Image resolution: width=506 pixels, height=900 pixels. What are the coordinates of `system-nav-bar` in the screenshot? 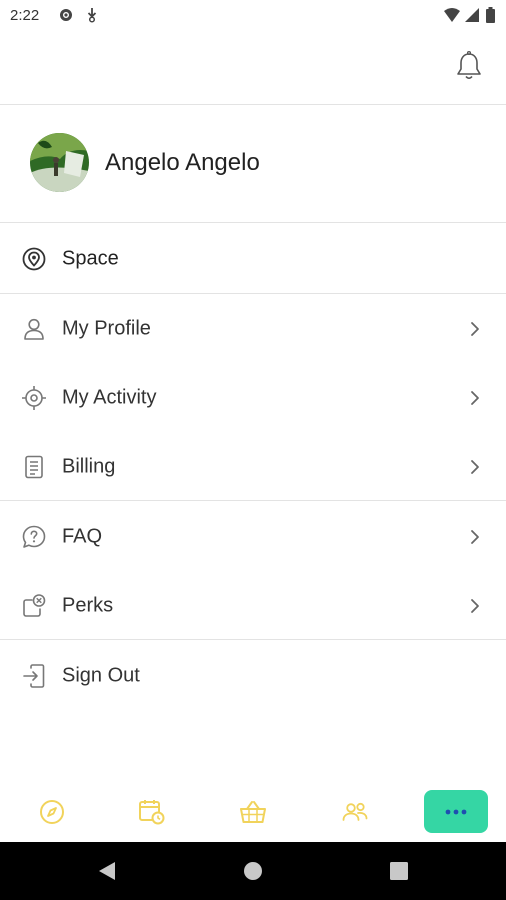 It's located at (253, 871).